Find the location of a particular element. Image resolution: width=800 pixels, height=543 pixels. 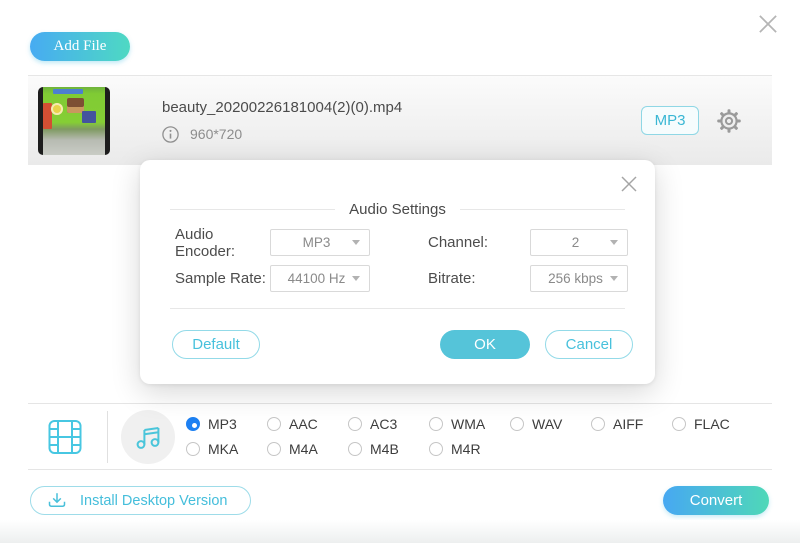

add-file-label: Add File is located at coordinates (80, 46).